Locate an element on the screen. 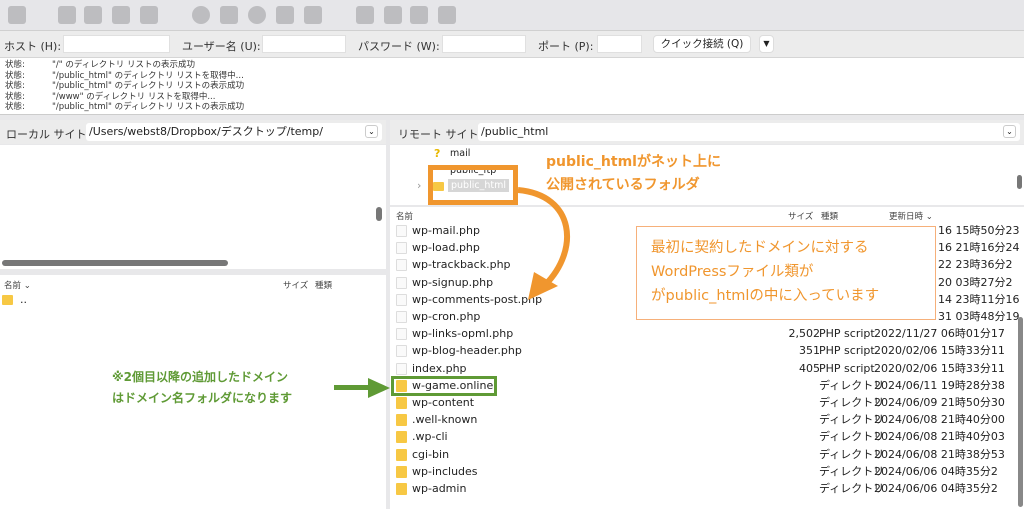 This screenshot has width=1024, height=509. curved-arrow-icon is located at coordinates (543, 243).